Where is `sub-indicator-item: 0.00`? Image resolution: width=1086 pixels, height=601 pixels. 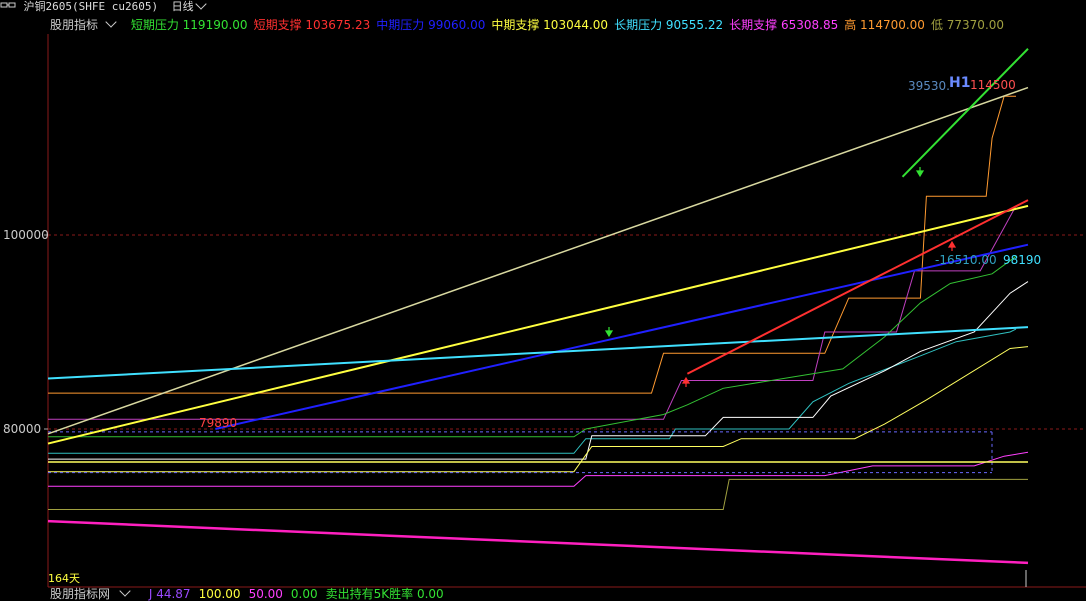 sub-indicator-item: 0.00 is located at coordinates (304, 594).